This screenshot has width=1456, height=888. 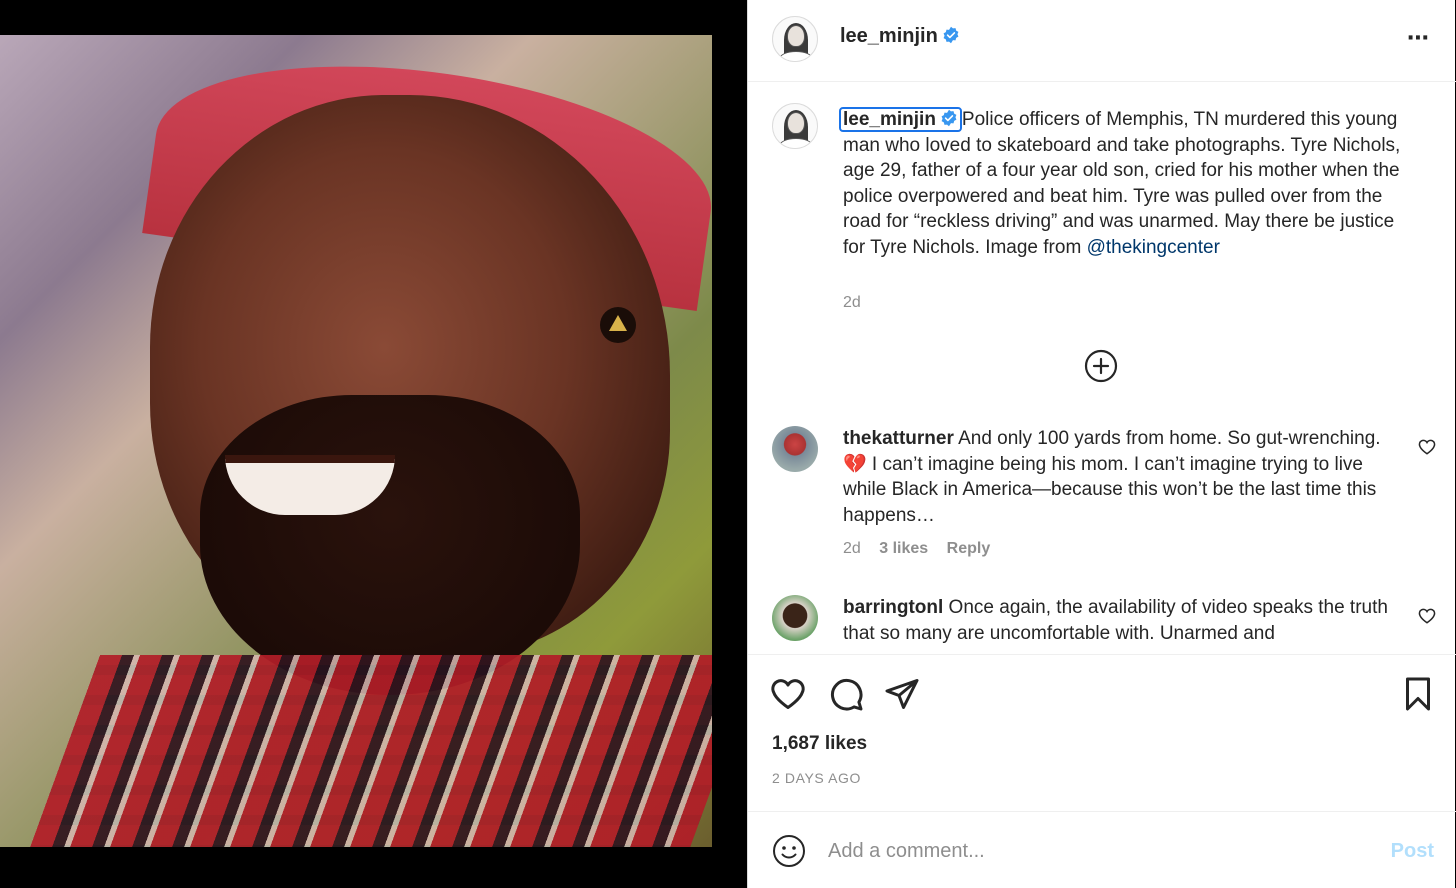 I want to click on comment-meta: 2d 3 likes Reply, so click(x=923, y=549).